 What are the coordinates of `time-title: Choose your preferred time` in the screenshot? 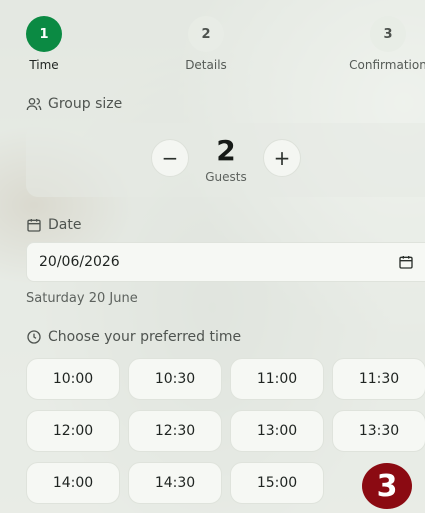 It's located at (145, 337).